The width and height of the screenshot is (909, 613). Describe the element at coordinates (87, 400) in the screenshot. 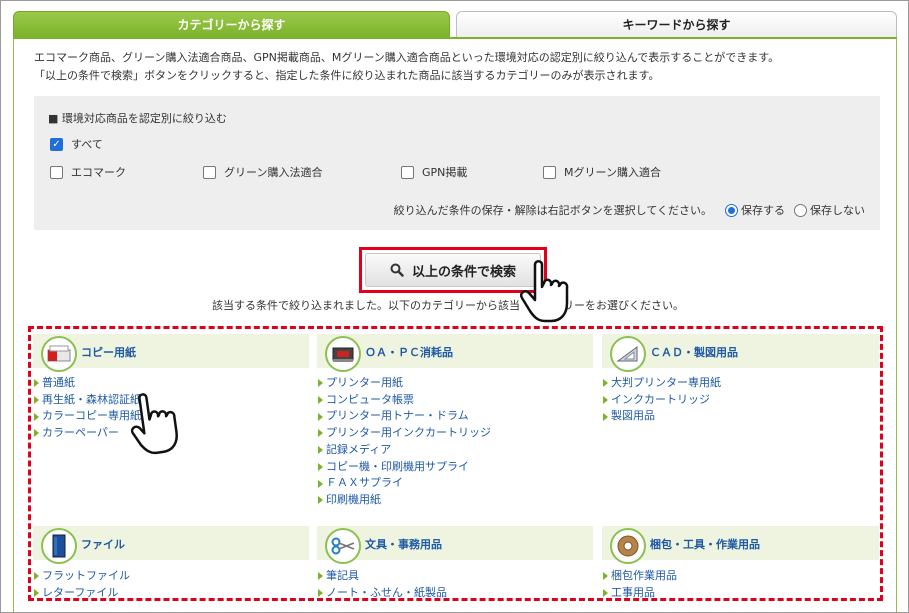

I see `category-link: 再生紙・森林認証紙` at that location.